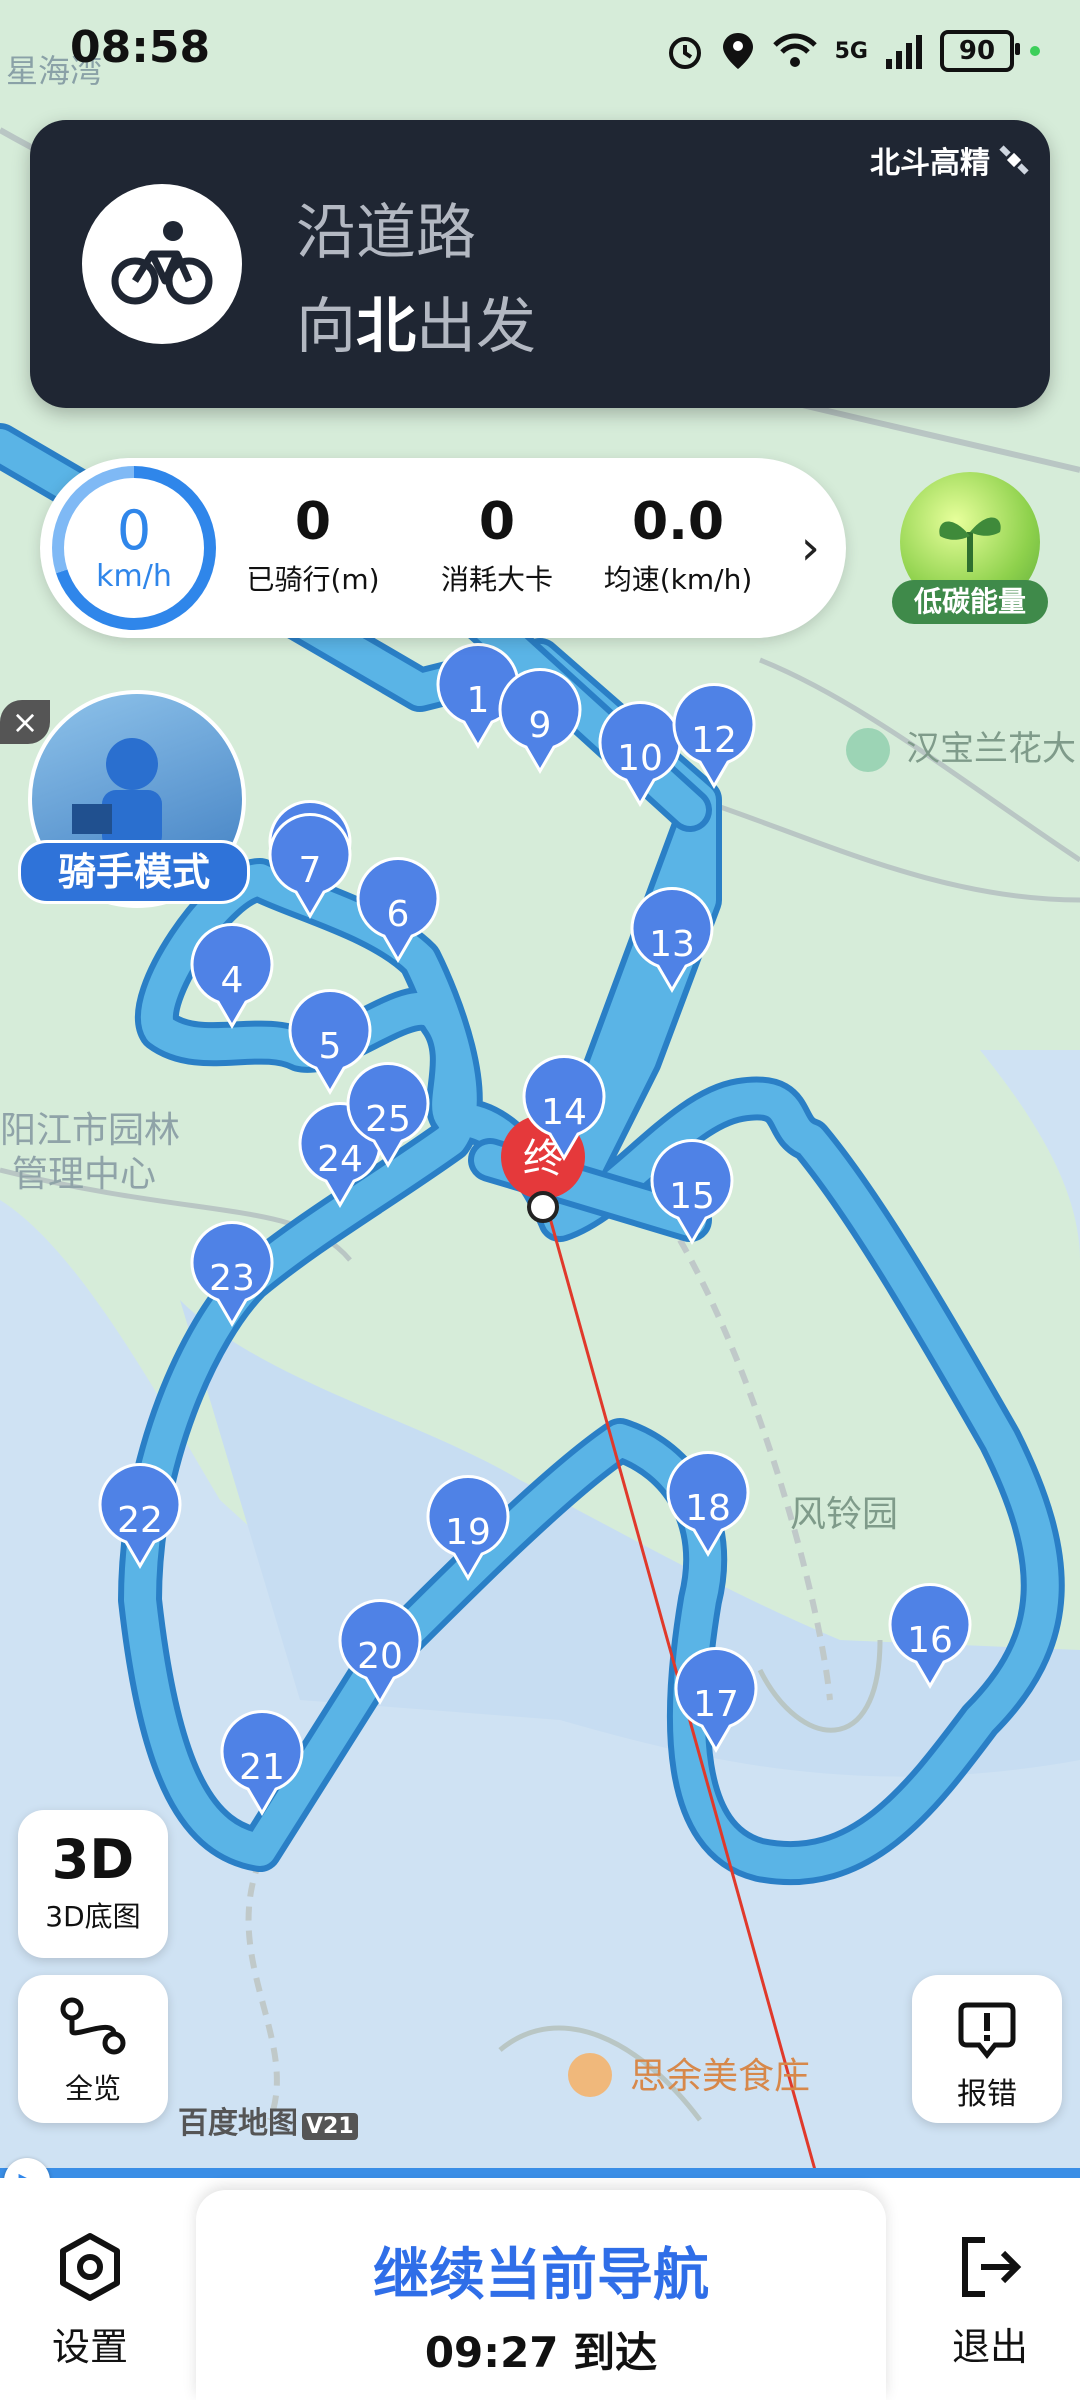 This screenshot has width=1080, height=2400. I want to click on alarm-icon, so click(684, 53).